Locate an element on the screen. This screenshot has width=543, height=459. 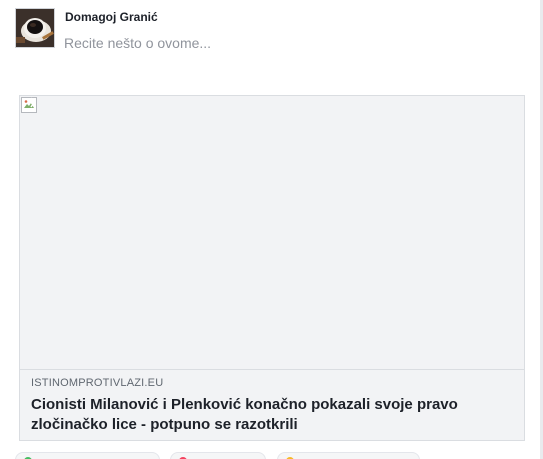
avatar is located at coordinates (35, 28).